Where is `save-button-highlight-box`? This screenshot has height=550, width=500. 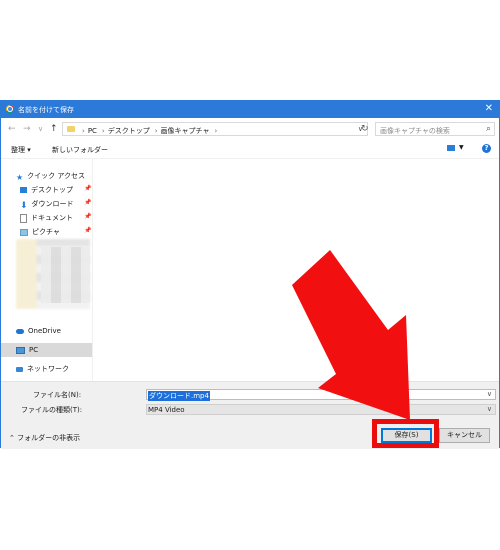 save-button-highlight-box is located at coordinates (405, 433).